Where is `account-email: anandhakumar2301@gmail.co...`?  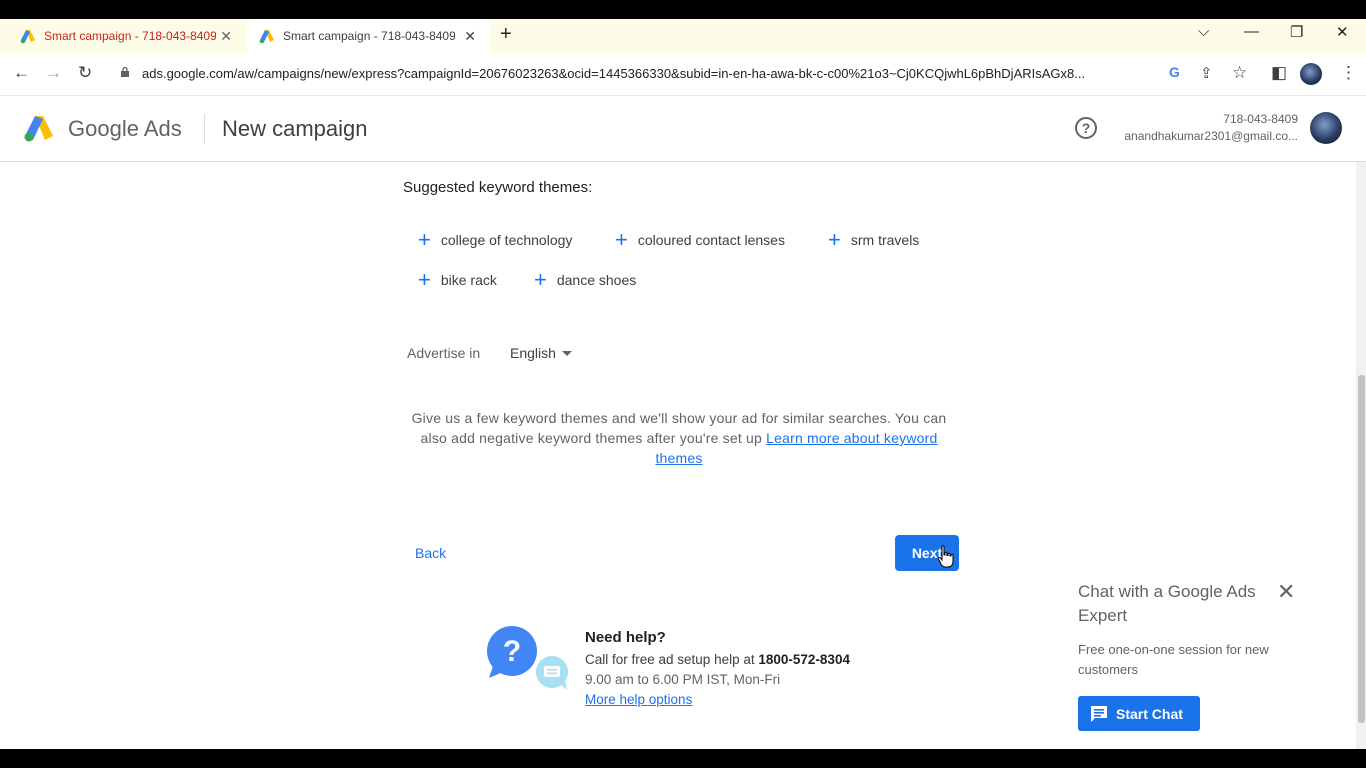 account-email: anandhakumar2301@gmail.co... is located at coordinates (1211, 136).